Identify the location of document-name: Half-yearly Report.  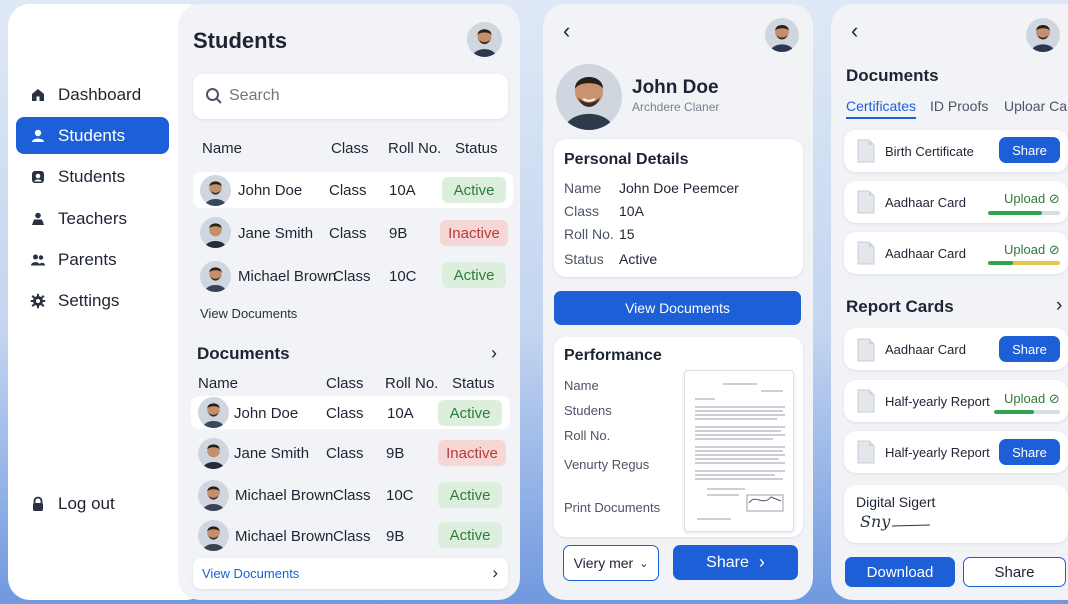
(937, 452).